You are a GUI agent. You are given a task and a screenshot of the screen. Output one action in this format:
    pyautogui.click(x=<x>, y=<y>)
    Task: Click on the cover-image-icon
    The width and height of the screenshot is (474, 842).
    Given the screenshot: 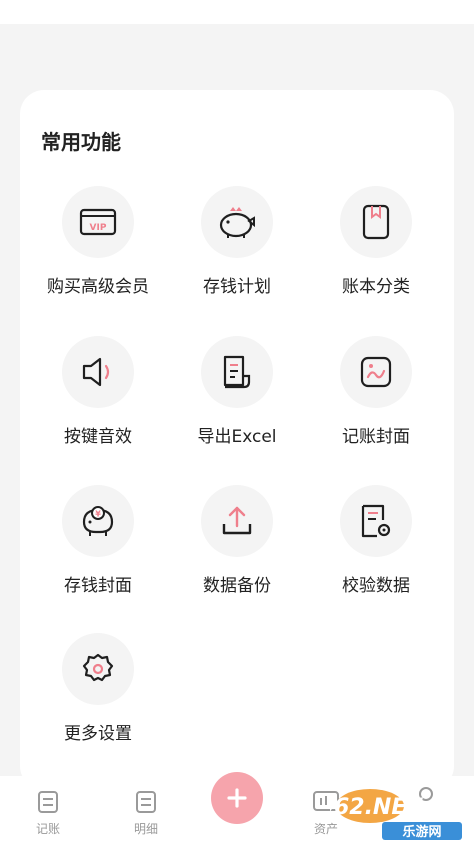 What is the action you would take?
    pyautogui.click(x=376, y=372)
    